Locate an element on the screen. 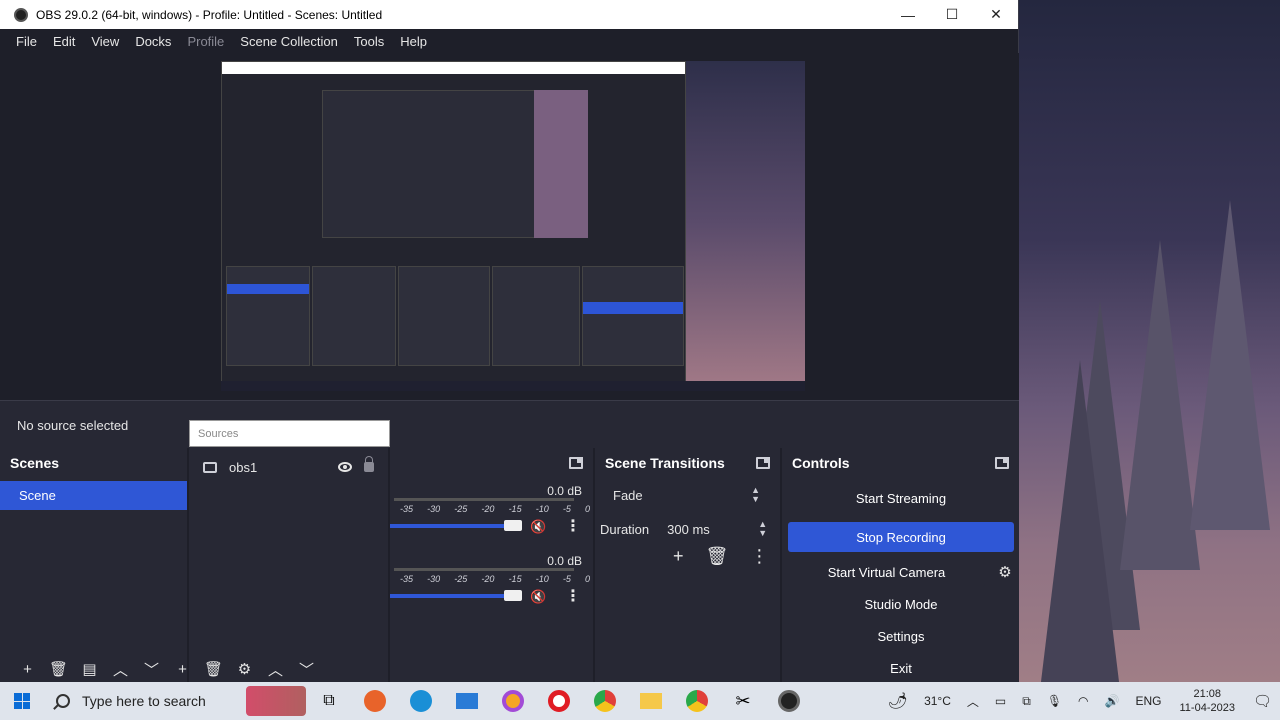 The image size is (1280, 720). wifi-icon: ◠ is located at coordinates (1083, 701).